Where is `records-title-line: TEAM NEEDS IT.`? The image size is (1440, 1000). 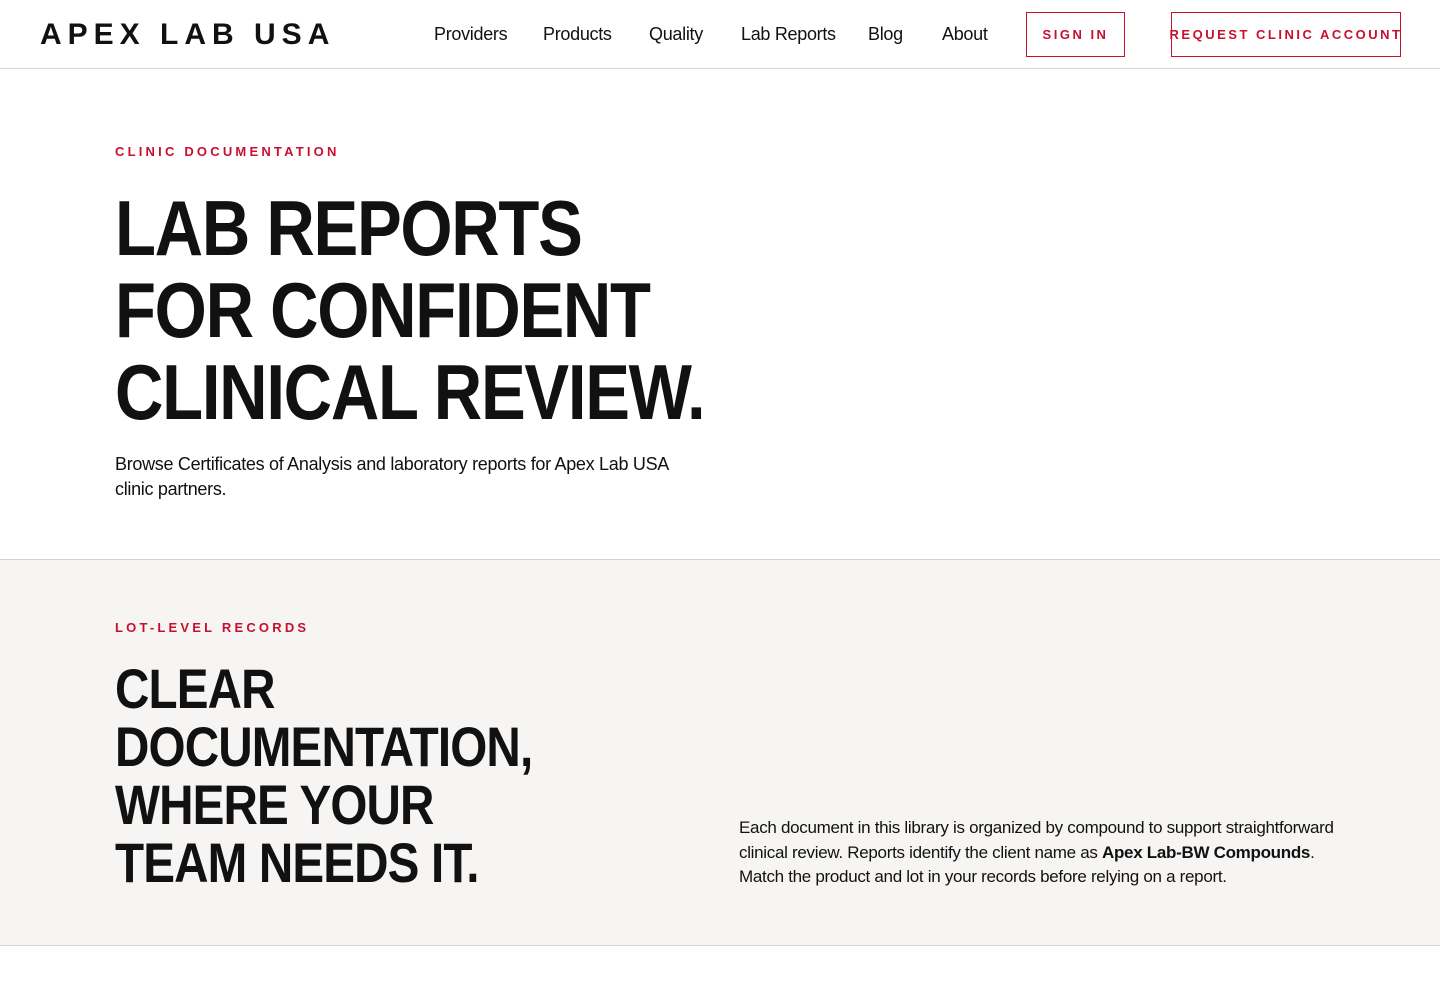
records-title-line: TEAM NEEDS IT. is located at coordinates (297, 862).